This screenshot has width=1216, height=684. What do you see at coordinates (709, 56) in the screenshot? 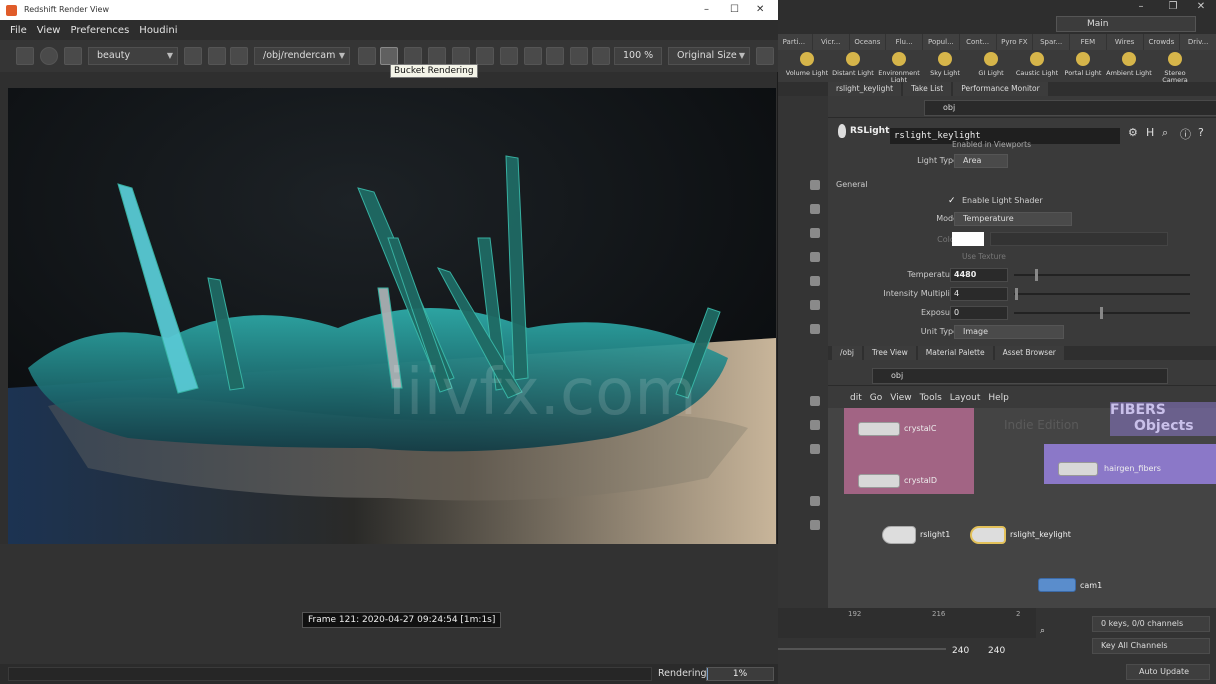
I see `size-mode-select: Original Size ▼` at bounding box center [709, 56].